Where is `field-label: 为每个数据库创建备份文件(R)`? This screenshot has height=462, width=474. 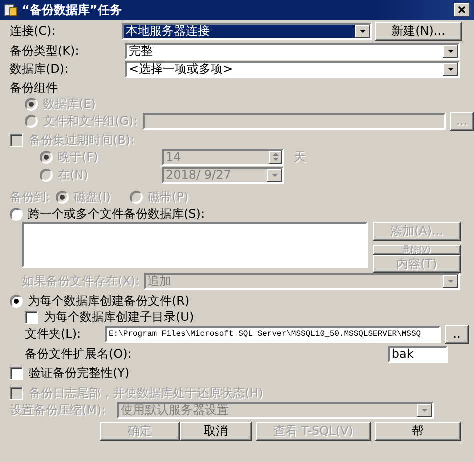
field-label: 为每个数据库创建备份文件(R) is located at coordinates (109, 301).